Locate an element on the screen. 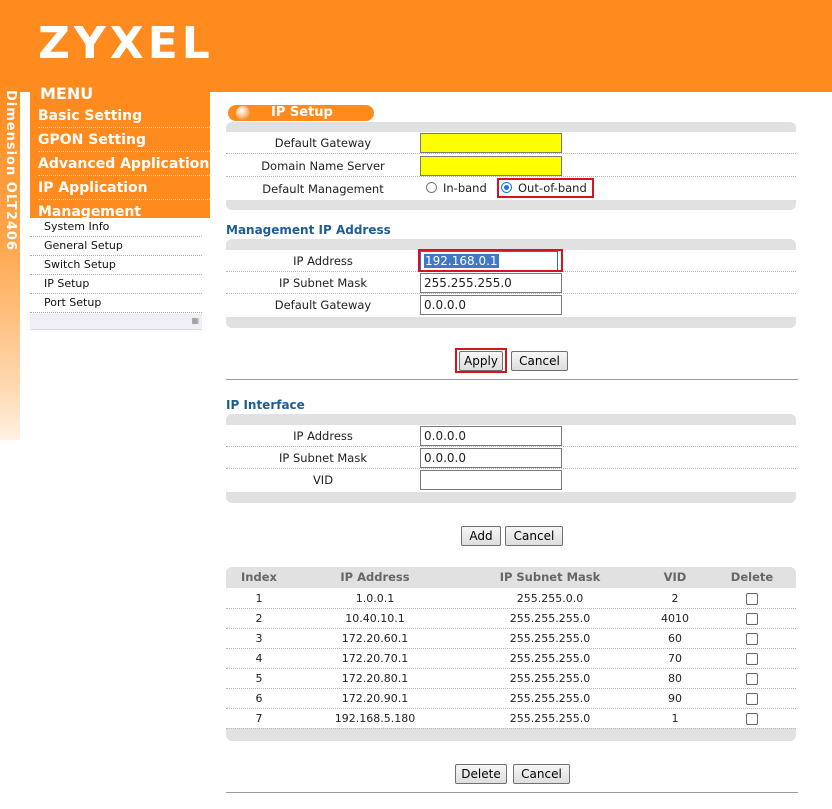 Image resolution: width=832 pixels, height=809 pixels. dns-input is located at coordinates (491, 166).